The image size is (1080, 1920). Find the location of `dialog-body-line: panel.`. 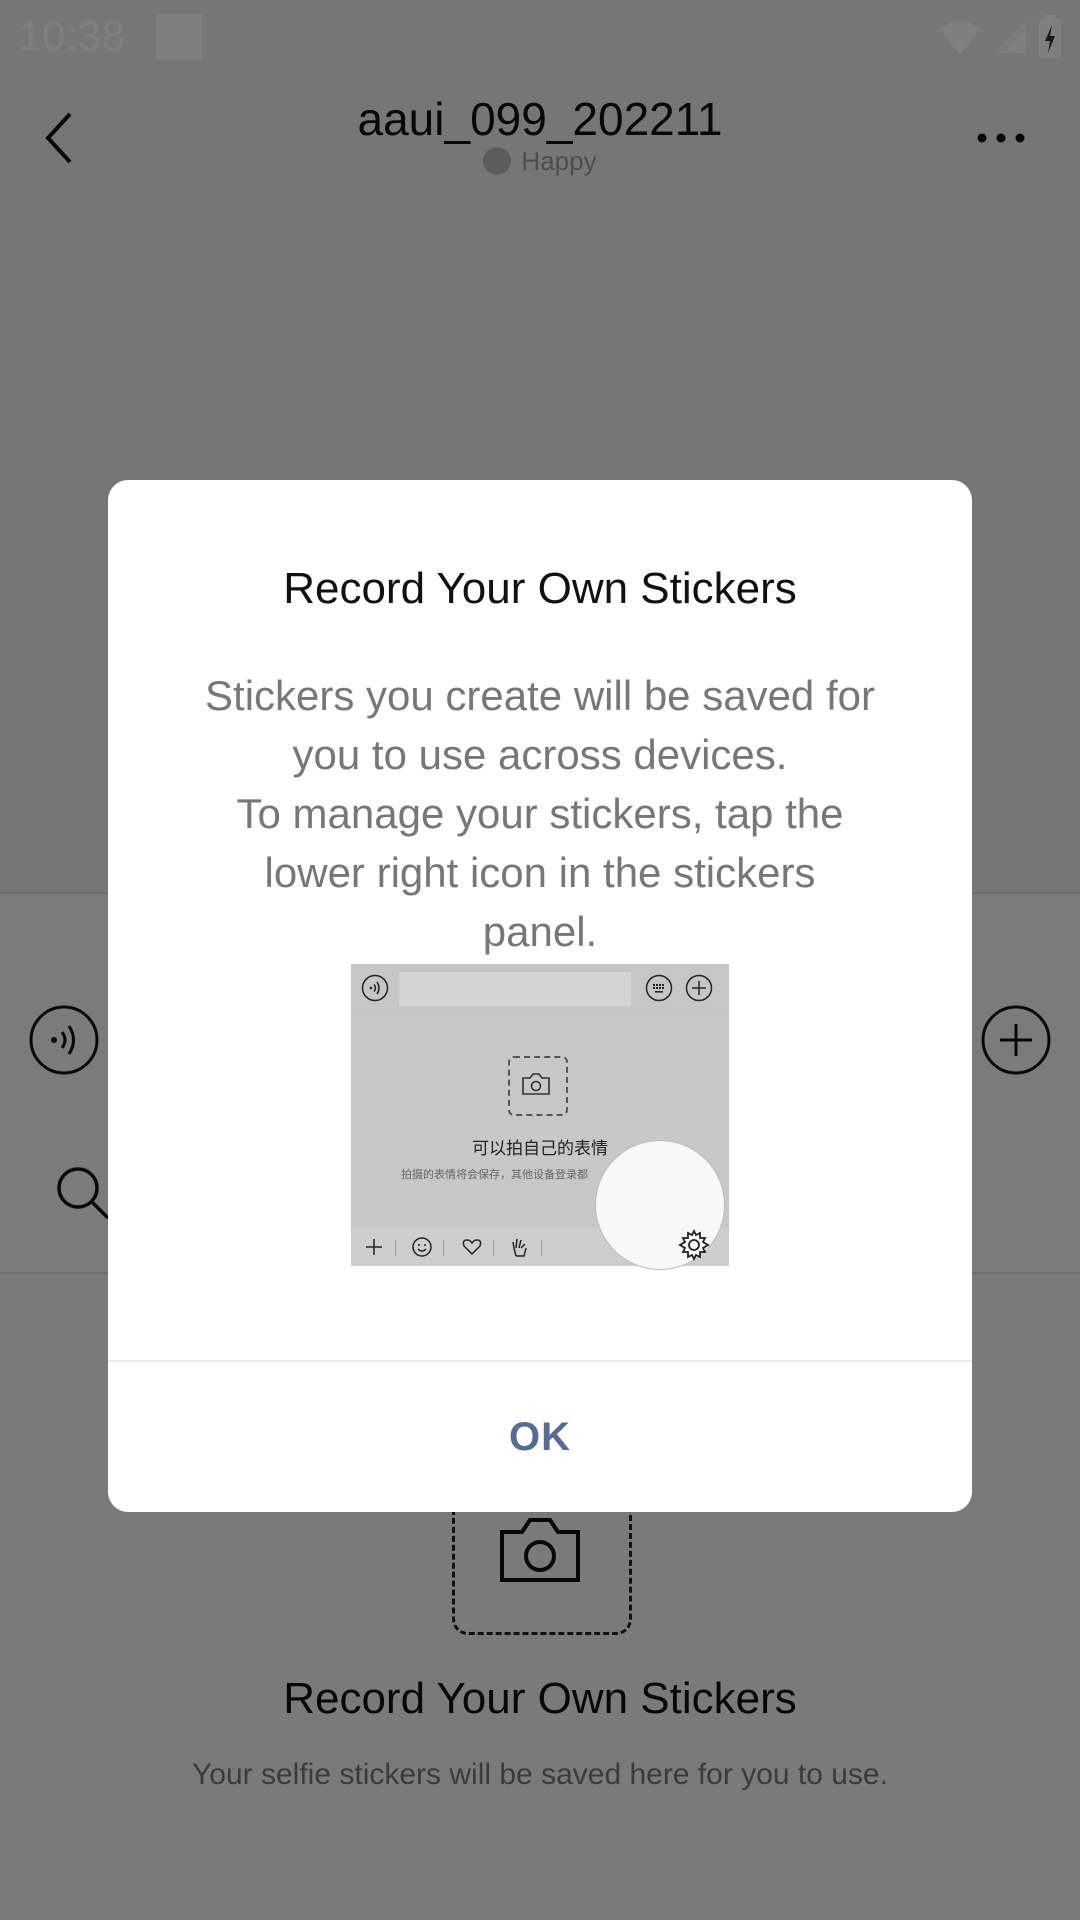

dialog-body-line: panel. is located at coordinates (540, 931).